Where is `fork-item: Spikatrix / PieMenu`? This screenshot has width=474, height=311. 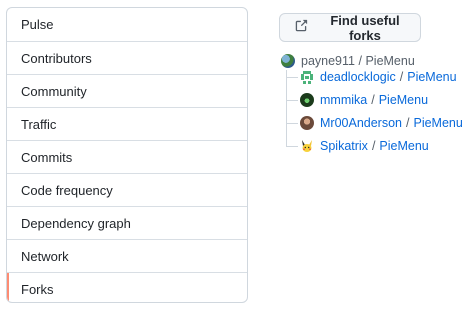 fork-item: Spikatrix / PieMenu is located at coordinates (357, 146).